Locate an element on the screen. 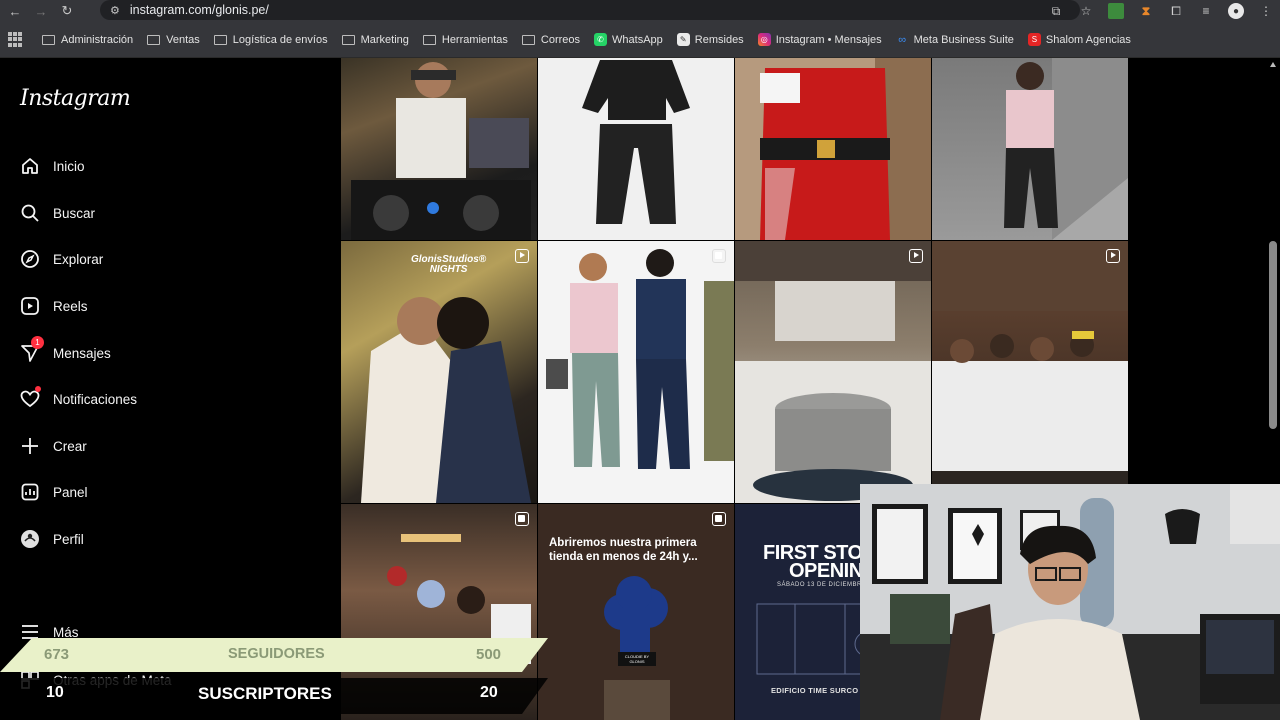 The image size is (1280, 720). extension-hourglass-icon: ⧗ is located at coordinates (1146, 11).